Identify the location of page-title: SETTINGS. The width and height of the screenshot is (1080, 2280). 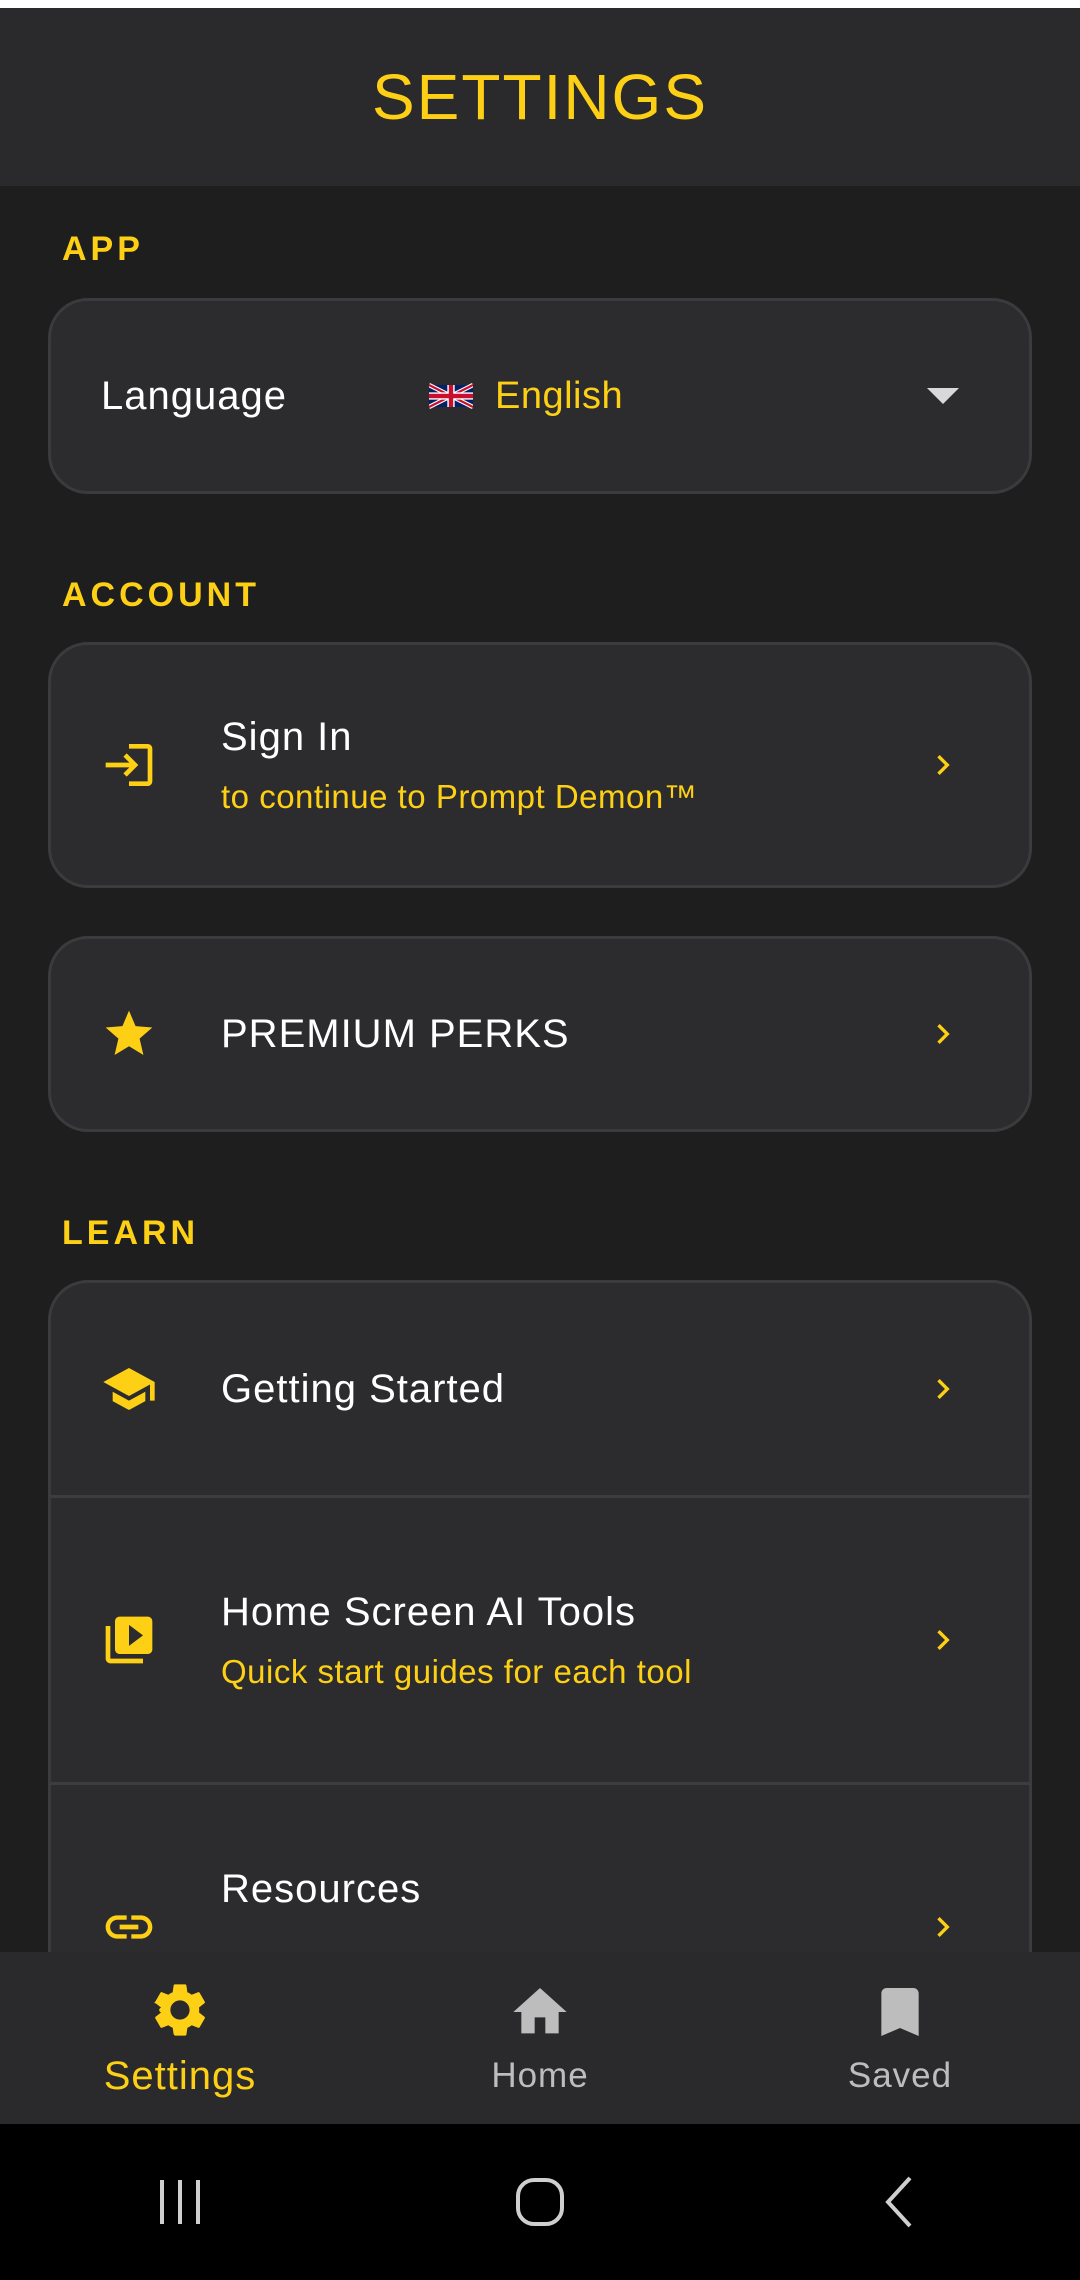
(540, 97).